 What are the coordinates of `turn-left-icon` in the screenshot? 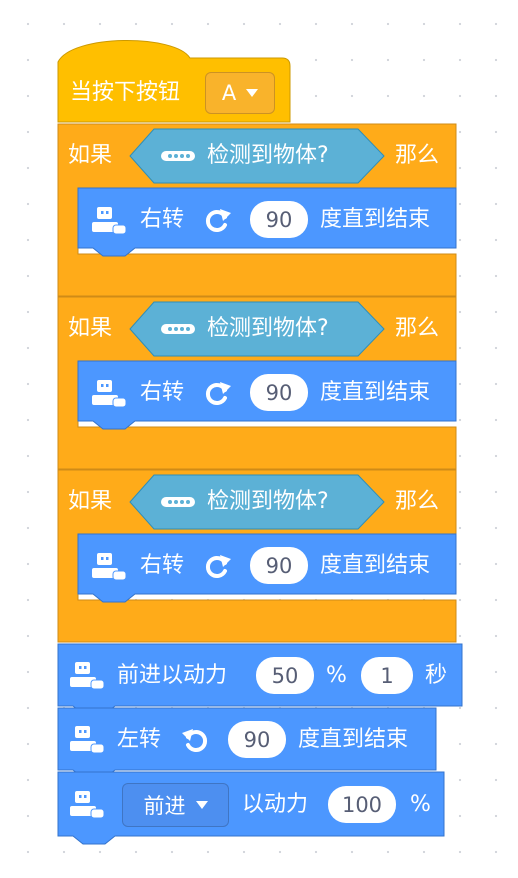 It's located at (195, 740).